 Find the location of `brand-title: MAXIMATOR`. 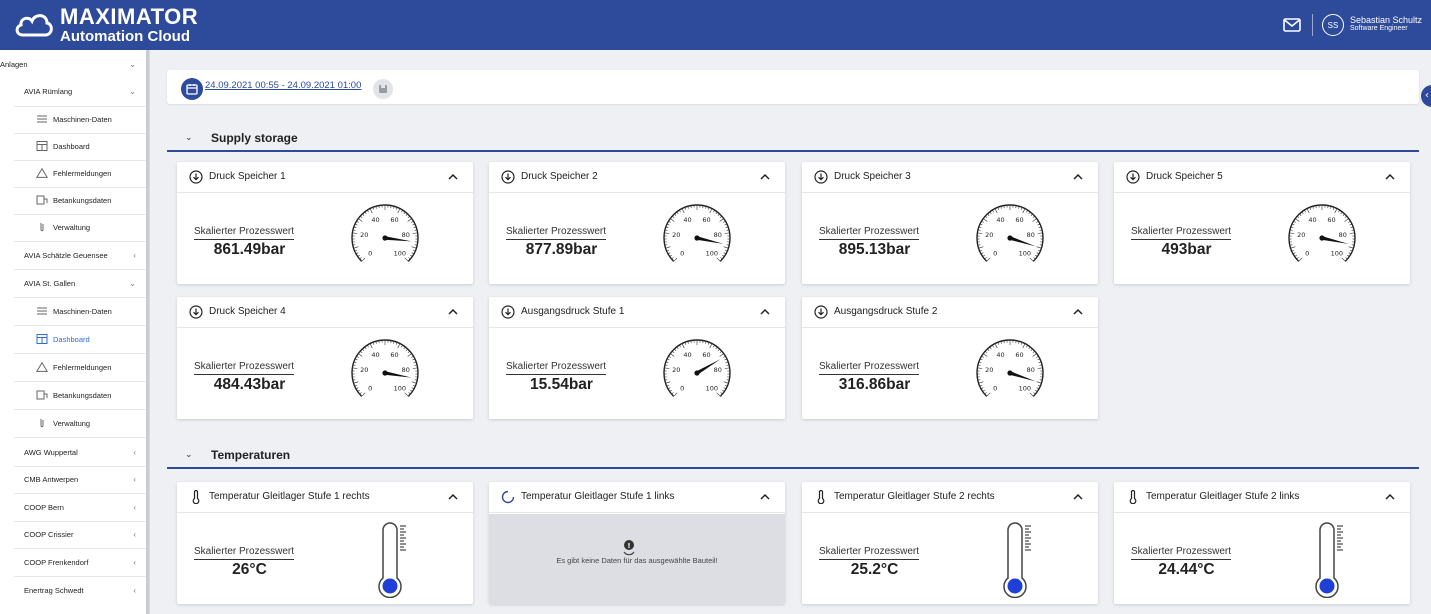

brand-title: MAXIMATOR is located at coordinates (129, 16).